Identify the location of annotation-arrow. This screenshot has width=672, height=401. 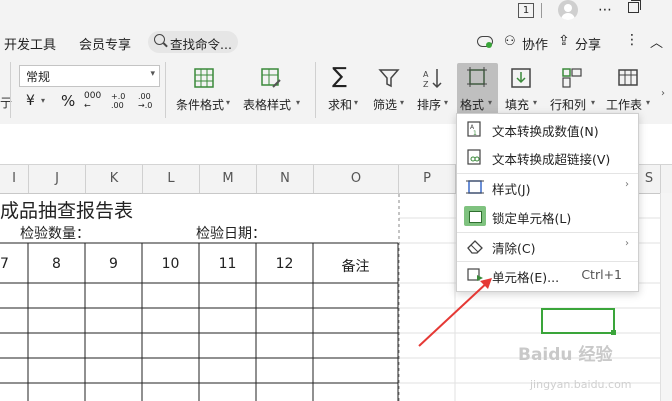
(455, 312).